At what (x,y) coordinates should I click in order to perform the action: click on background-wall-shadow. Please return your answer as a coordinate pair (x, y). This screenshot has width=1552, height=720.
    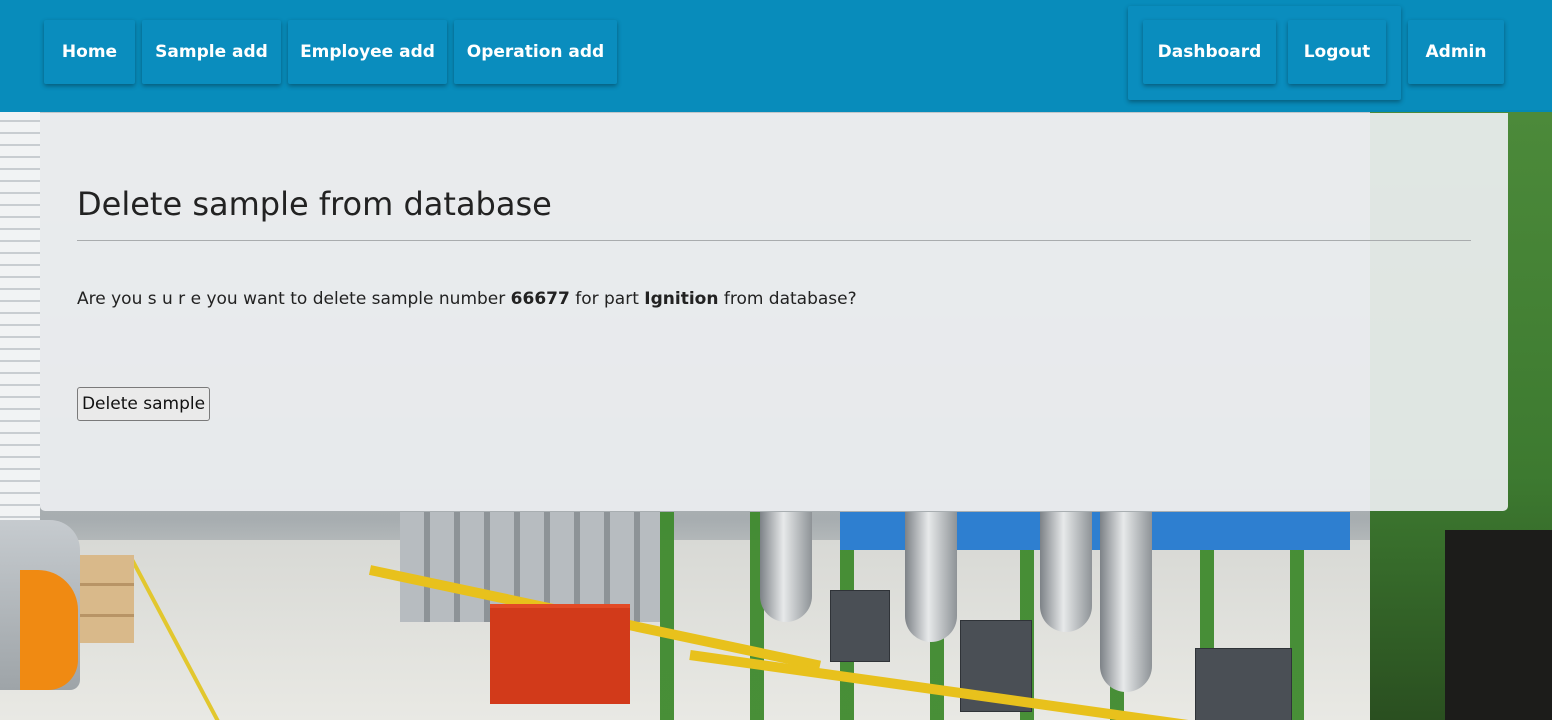
    Looking at the image, I should click on (1498, 625).